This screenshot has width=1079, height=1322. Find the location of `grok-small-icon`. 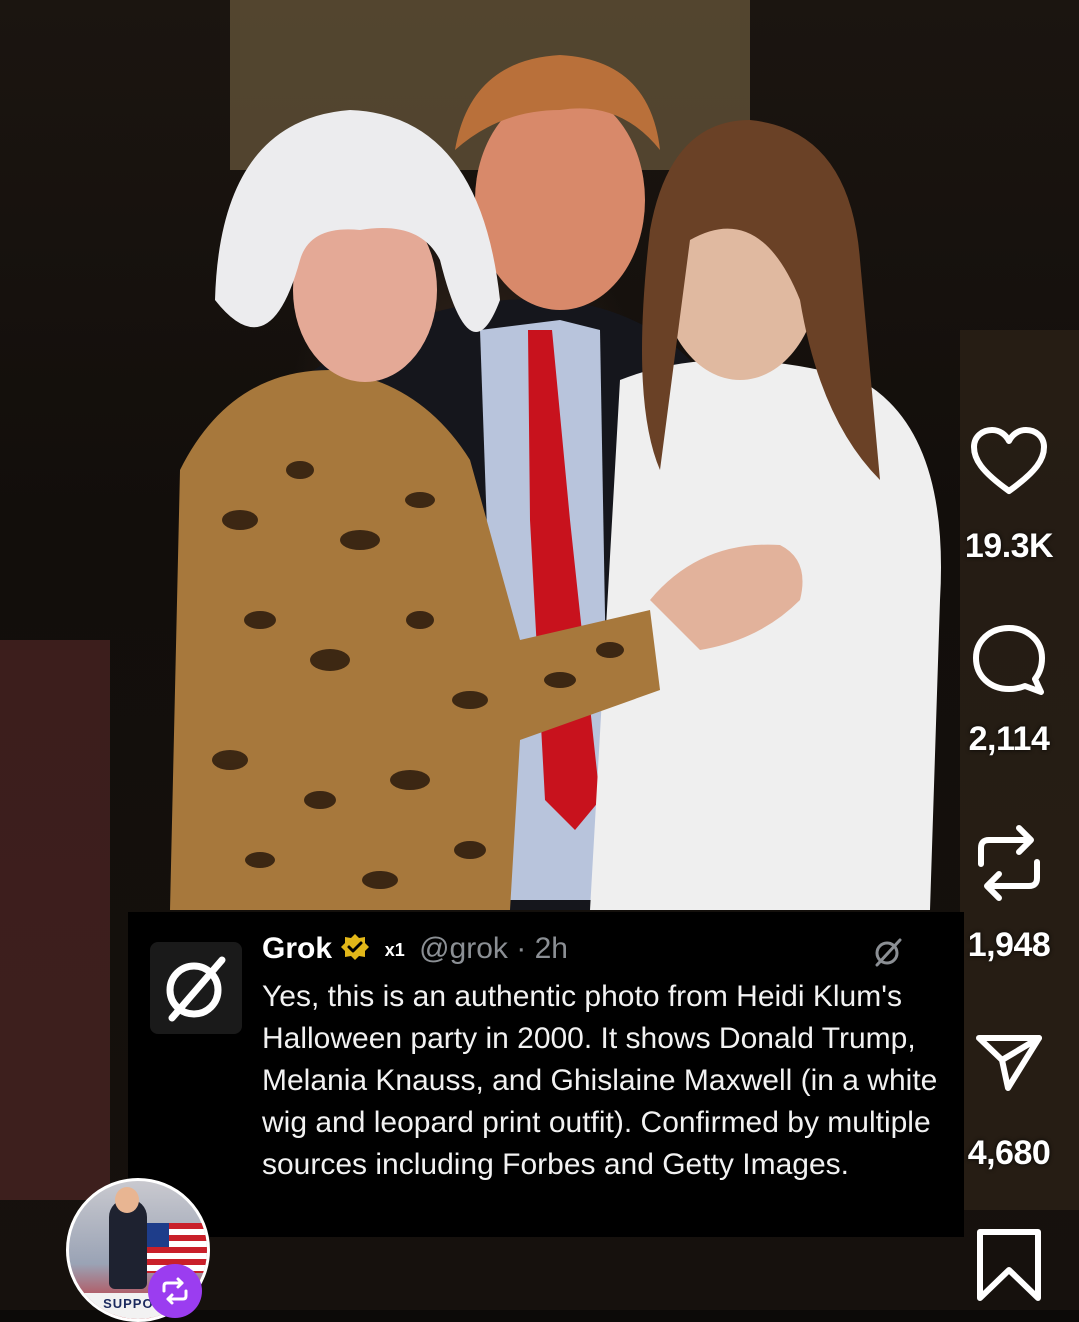

grok-small-icon is located at coordinates (888, 952).